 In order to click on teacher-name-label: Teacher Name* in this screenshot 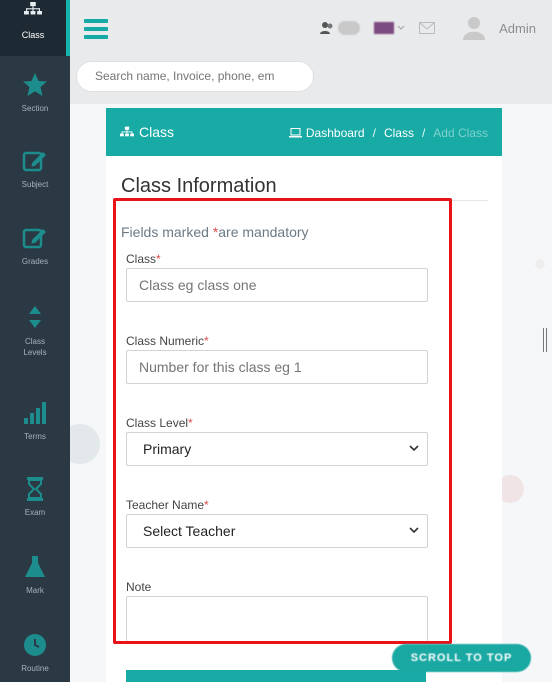, I will do `click(167, 505)`.